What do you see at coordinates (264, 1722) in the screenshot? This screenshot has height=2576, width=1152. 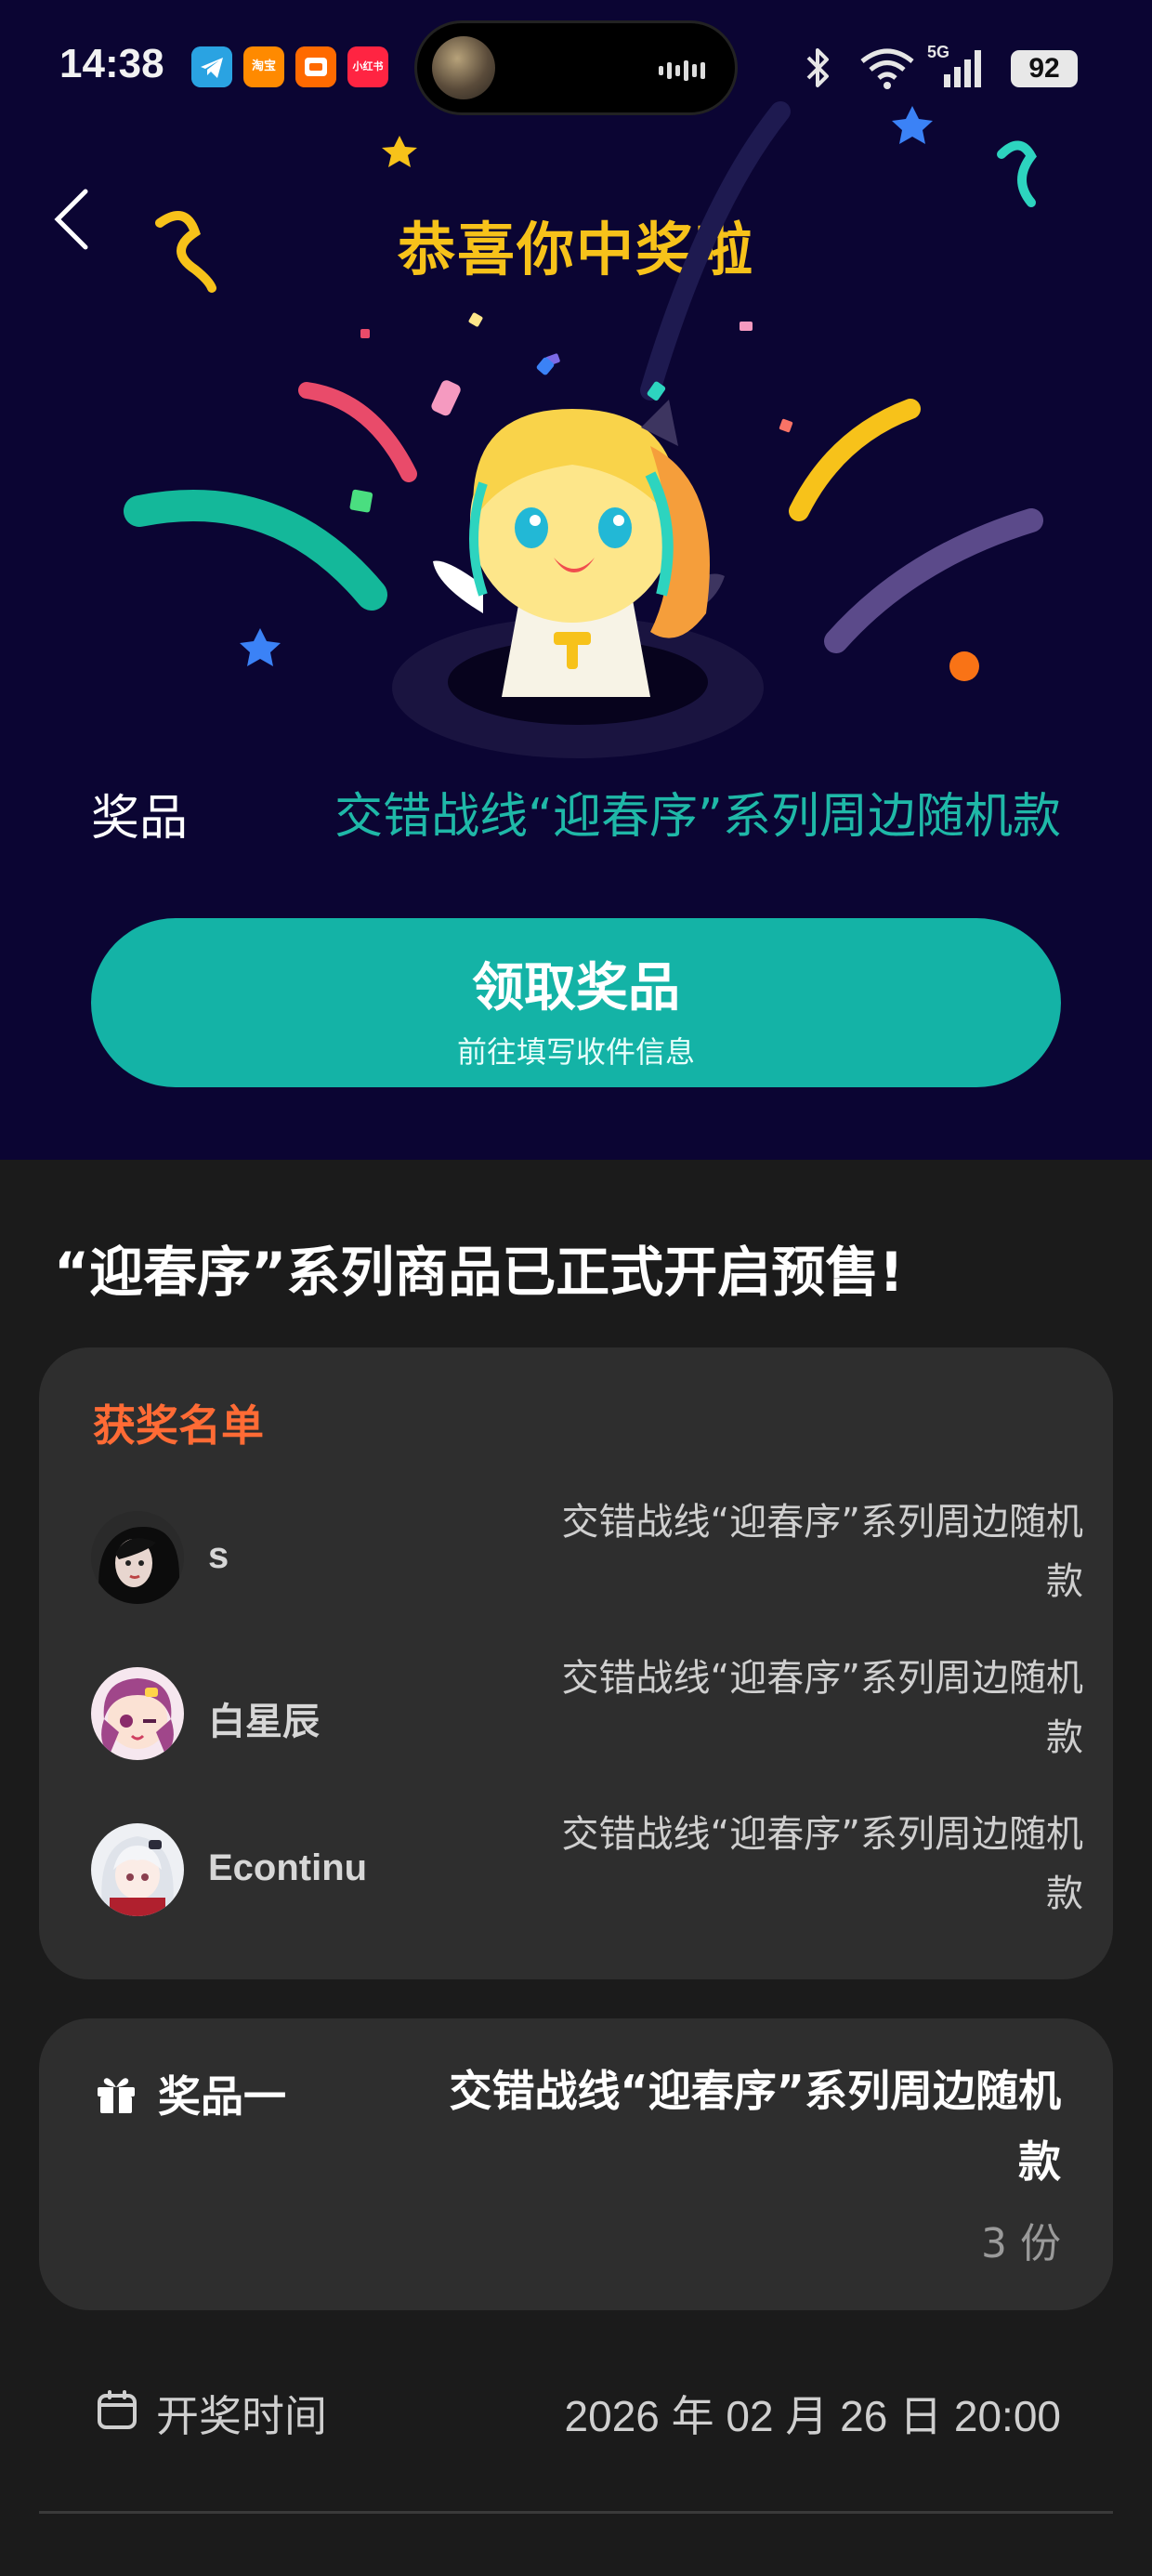 I see `winner-name: 白星辰` at bounding box center [264, 1722].